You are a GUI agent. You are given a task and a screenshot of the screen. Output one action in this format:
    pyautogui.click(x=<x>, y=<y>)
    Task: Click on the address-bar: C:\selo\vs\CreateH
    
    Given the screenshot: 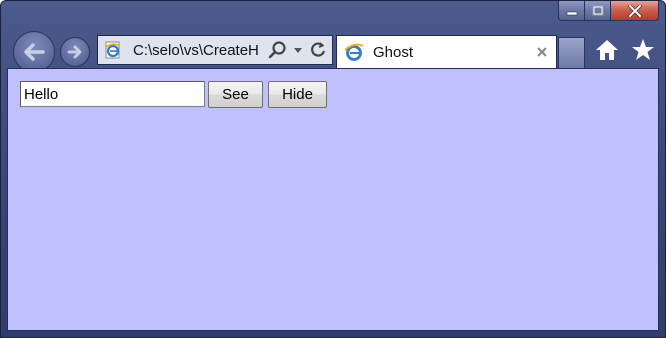 What is the action you would take?
    pyautogui.click(x=215, y=50)
    